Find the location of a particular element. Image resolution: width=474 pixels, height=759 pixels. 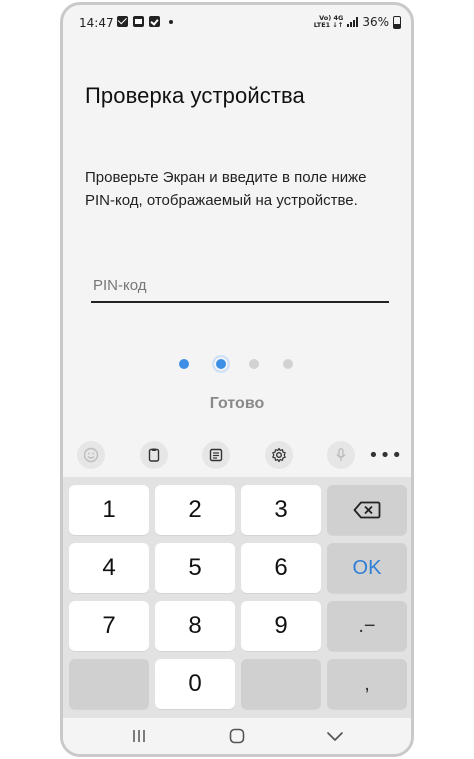

comma-key: , is located at coordinates (367, 684).